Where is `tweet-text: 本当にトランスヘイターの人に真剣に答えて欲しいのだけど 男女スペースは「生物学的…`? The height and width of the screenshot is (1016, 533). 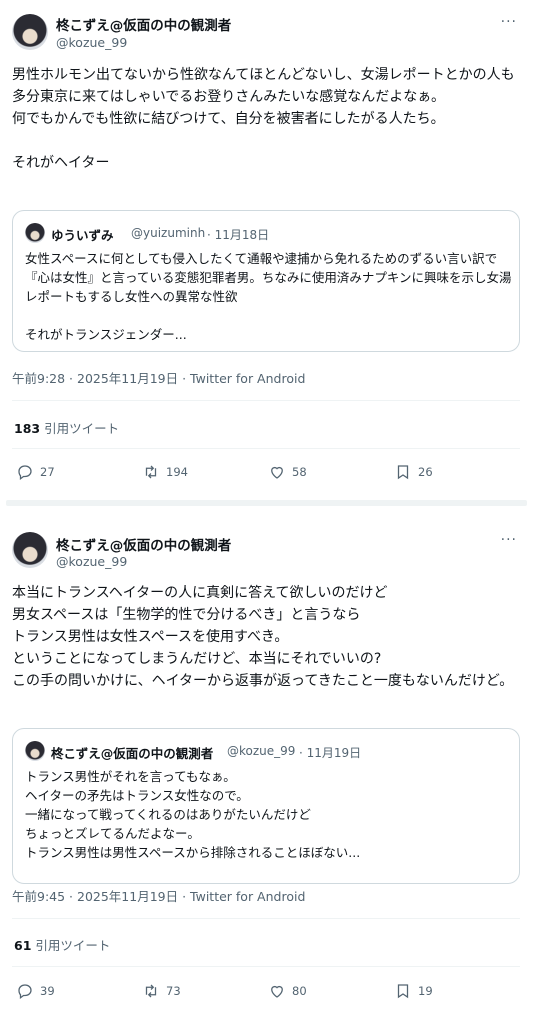 tweet-text: 本当にトランスヘイターの人に真剣に答えて欲しいのだけど 男女スペースは「生物学的… is located at coordinates (263, 637).